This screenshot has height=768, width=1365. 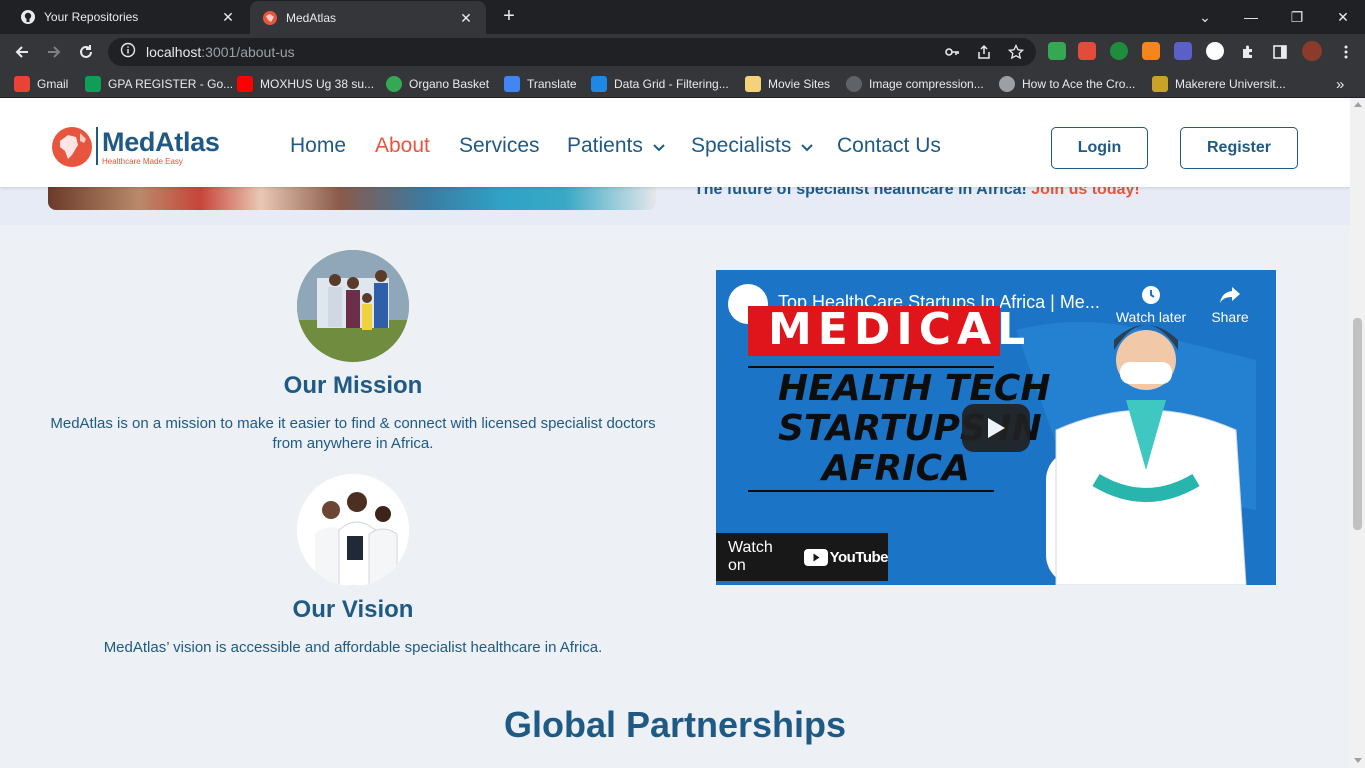 What do you see at coordinates (1099, 148) in the screenshot?
I see `login-button: Login` at bounding box center [1099, 148].